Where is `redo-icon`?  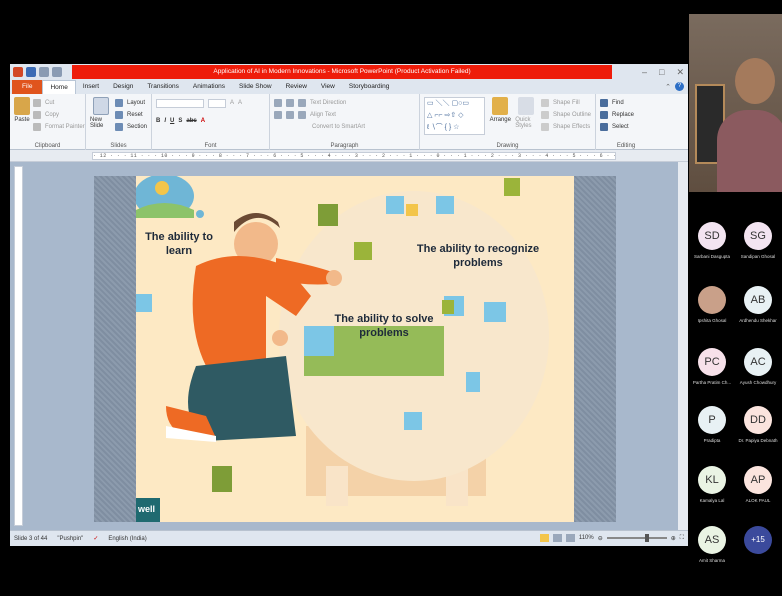
redo-icon is located at coordinates (57, 72).